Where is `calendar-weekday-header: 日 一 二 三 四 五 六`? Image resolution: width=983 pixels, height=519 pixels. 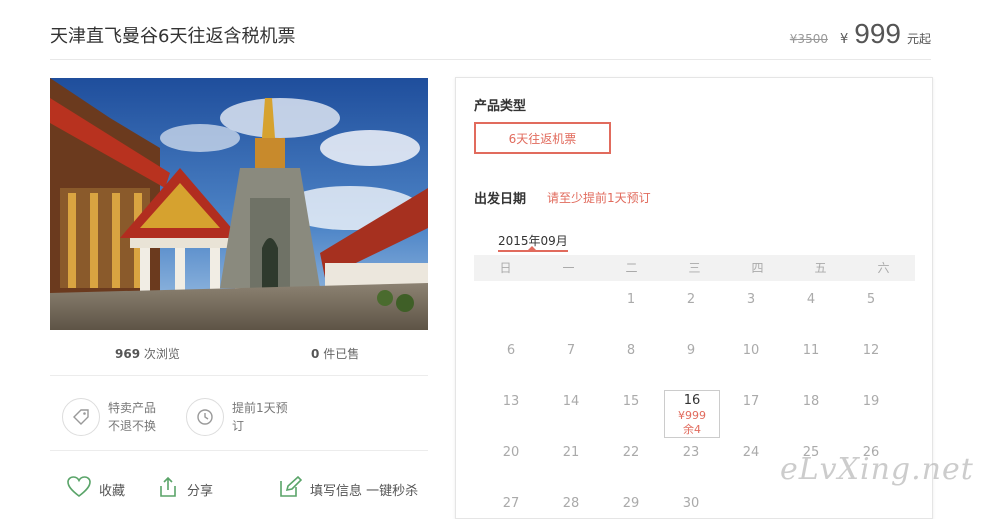 calendar-weekday-header: 日 一 二 三 四 五 六 is located at coordinates (694, 268).